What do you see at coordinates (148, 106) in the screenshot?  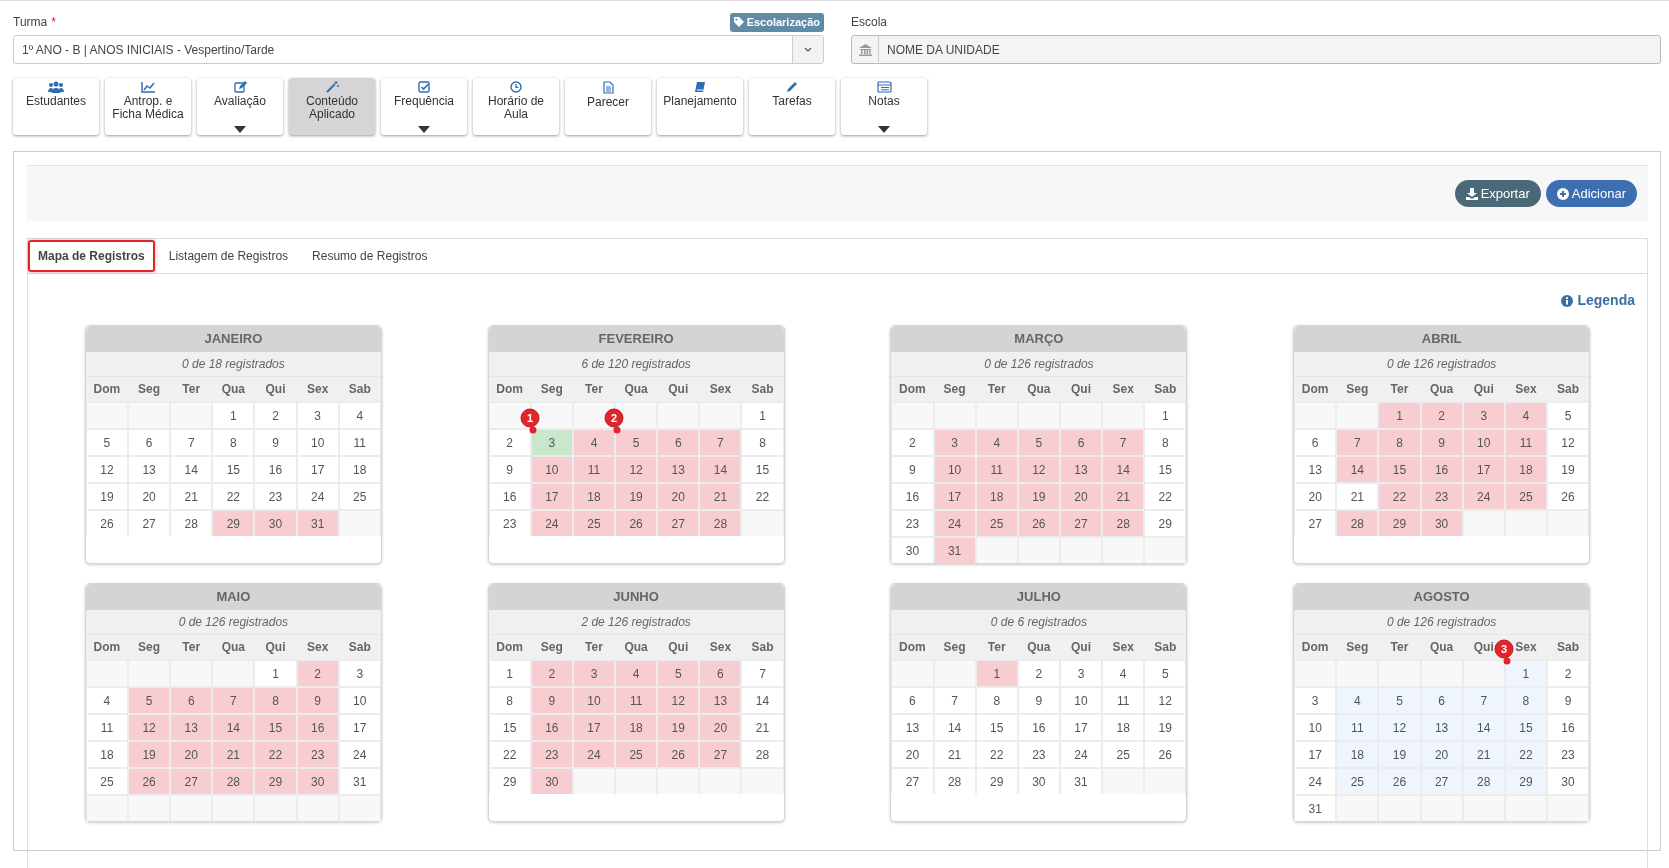 I see `toolbar-button: Antrop. e Ficha Médica` at bounding box center [148, 106].